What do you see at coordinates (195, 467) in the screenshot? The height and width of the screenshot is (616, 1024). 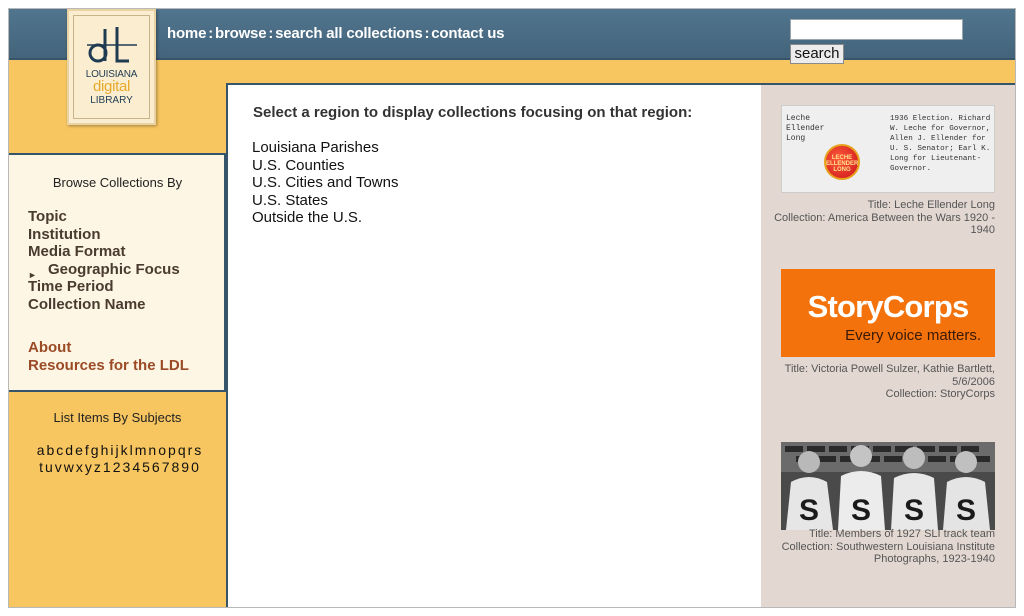 I see `subject-letter-link: 0` at bounding box center [195, 467].